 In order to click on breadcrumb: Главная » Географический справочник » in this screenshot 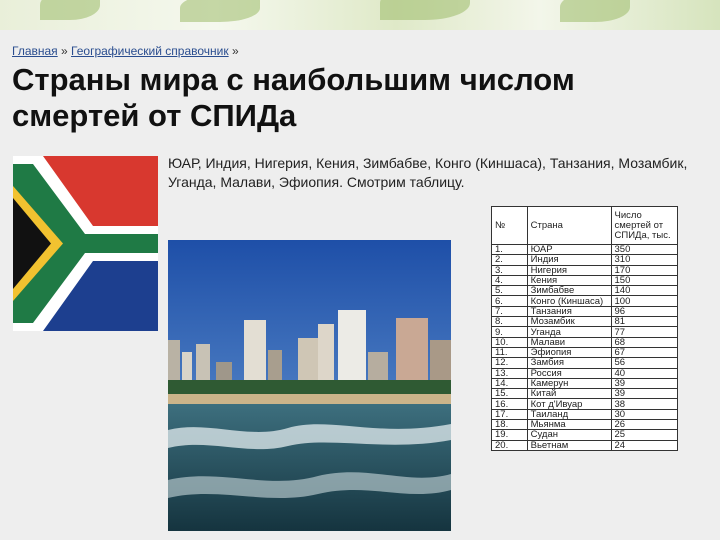, I will do `click(125, 51)`.